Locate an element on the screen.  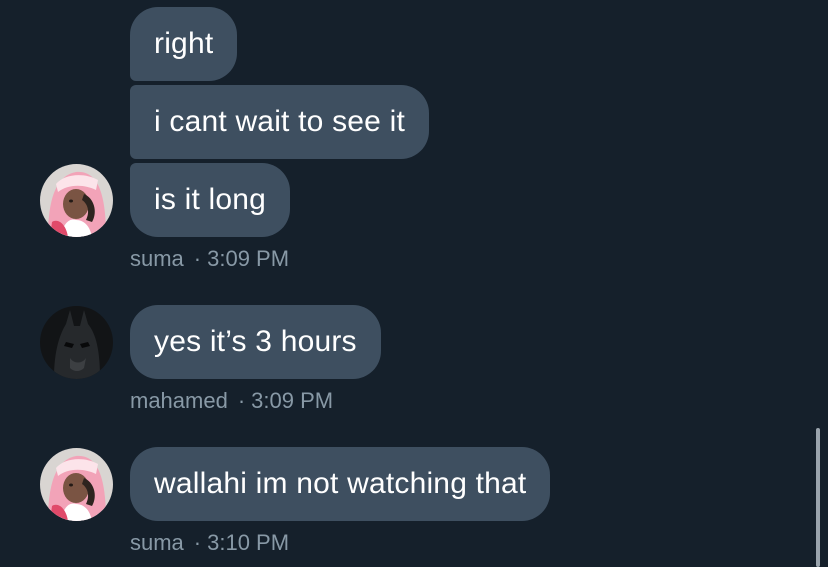
message-bubble: right is located at coordinates (184, 44).